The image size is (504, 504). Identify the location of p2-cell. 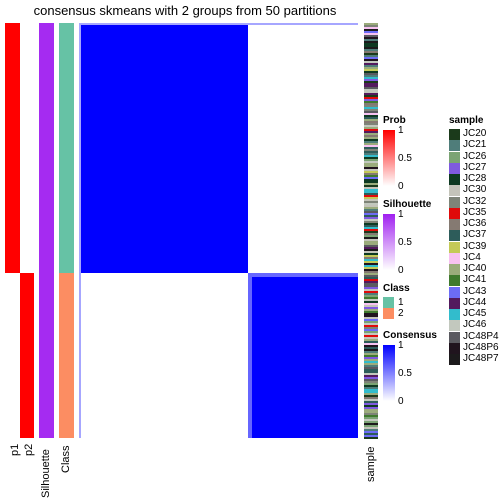
(27, 355).